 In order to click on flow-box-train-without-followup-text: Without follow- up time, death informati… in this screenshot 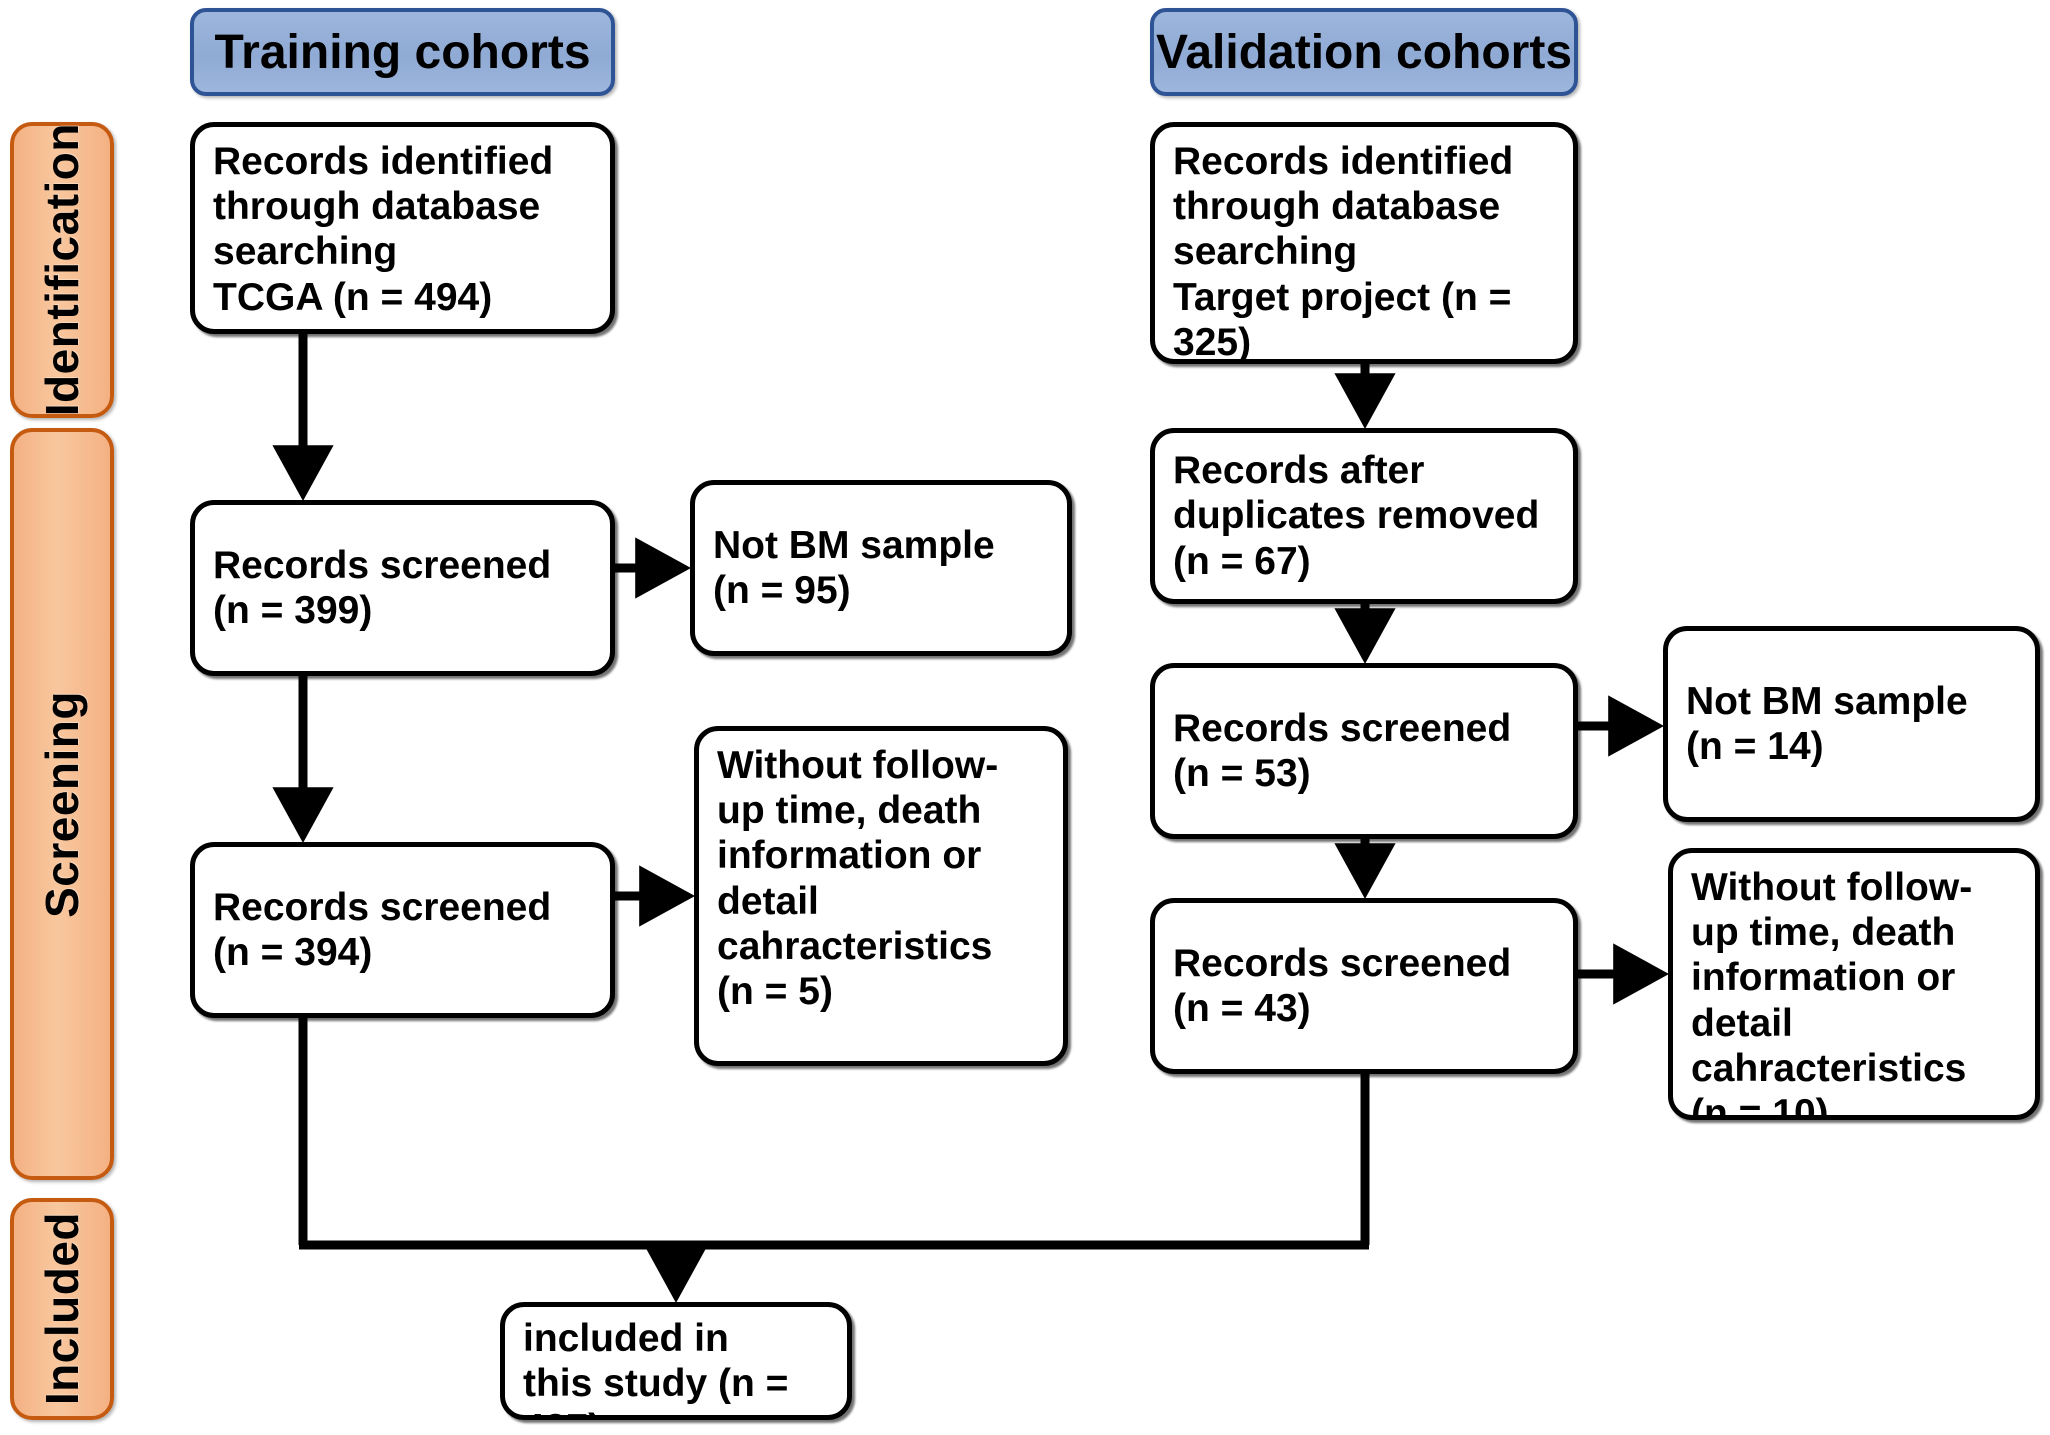, I will do `click(858, 879)`.